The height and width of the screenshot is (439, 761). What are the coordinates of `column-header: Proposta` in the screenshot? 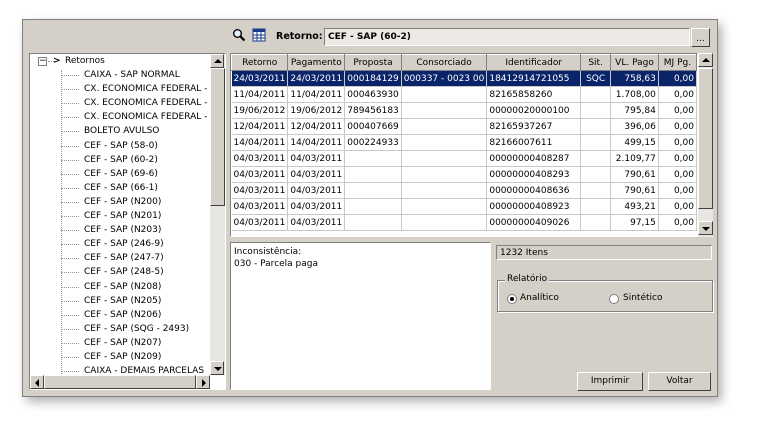 It's located at (373, 62).